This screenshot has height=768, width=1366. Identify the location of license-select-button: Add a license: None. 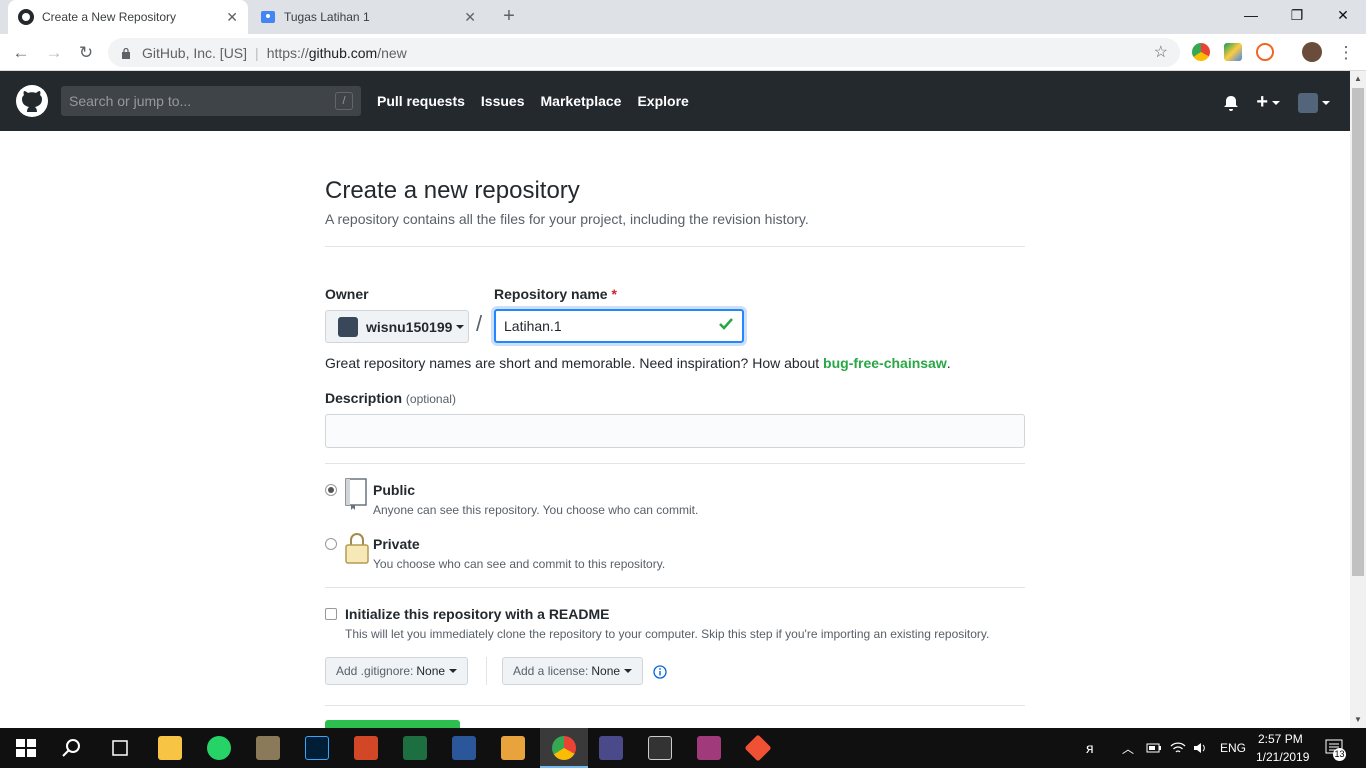
(573, 671).